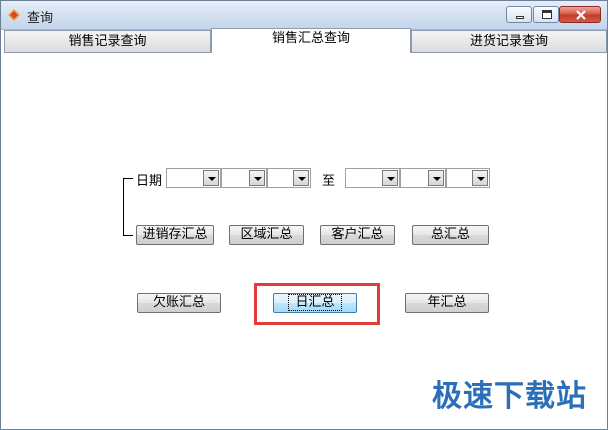 This screenshot has height=430, width=608. Describe the element at coordinates (14, 15) in the screenshot. I see `app-icon` at that location.